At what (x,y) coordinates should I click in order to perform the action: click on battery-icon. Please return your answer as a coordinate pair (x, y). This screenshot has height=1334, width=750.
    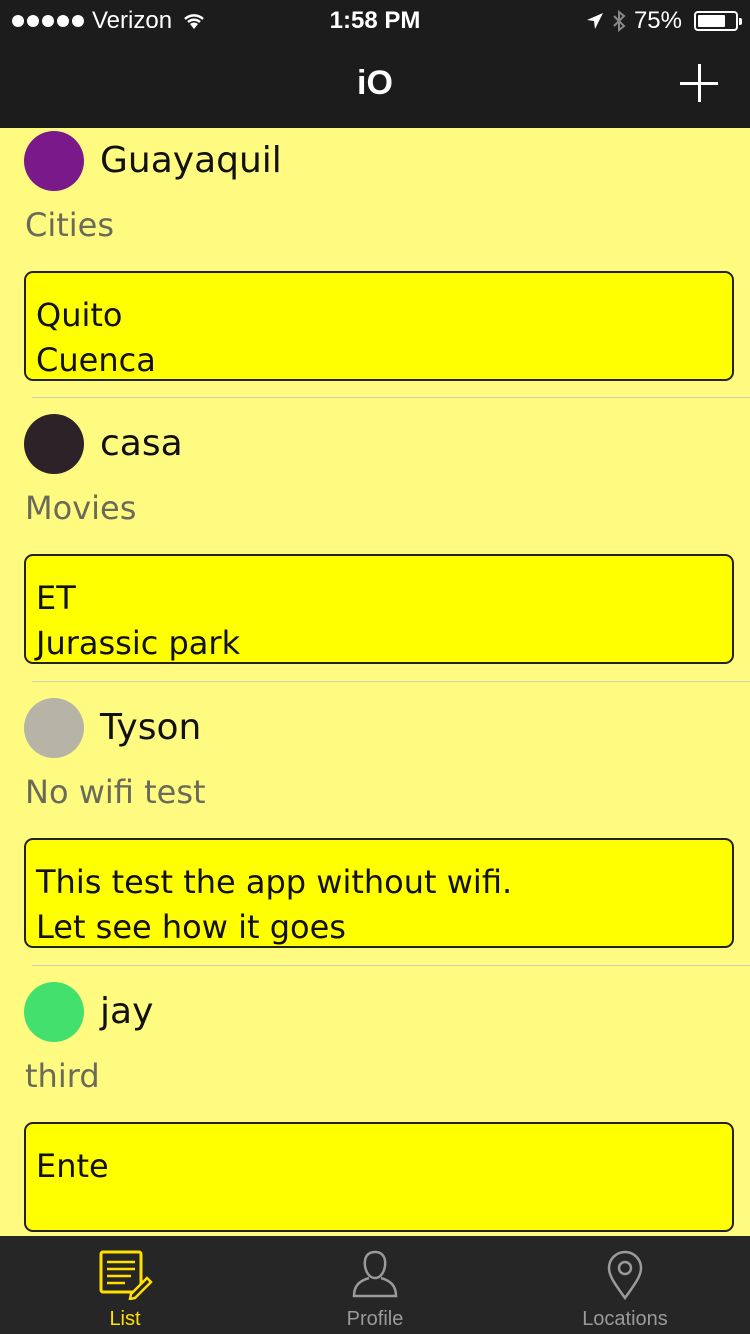
    Looking at the image, I should click on (718, 21).